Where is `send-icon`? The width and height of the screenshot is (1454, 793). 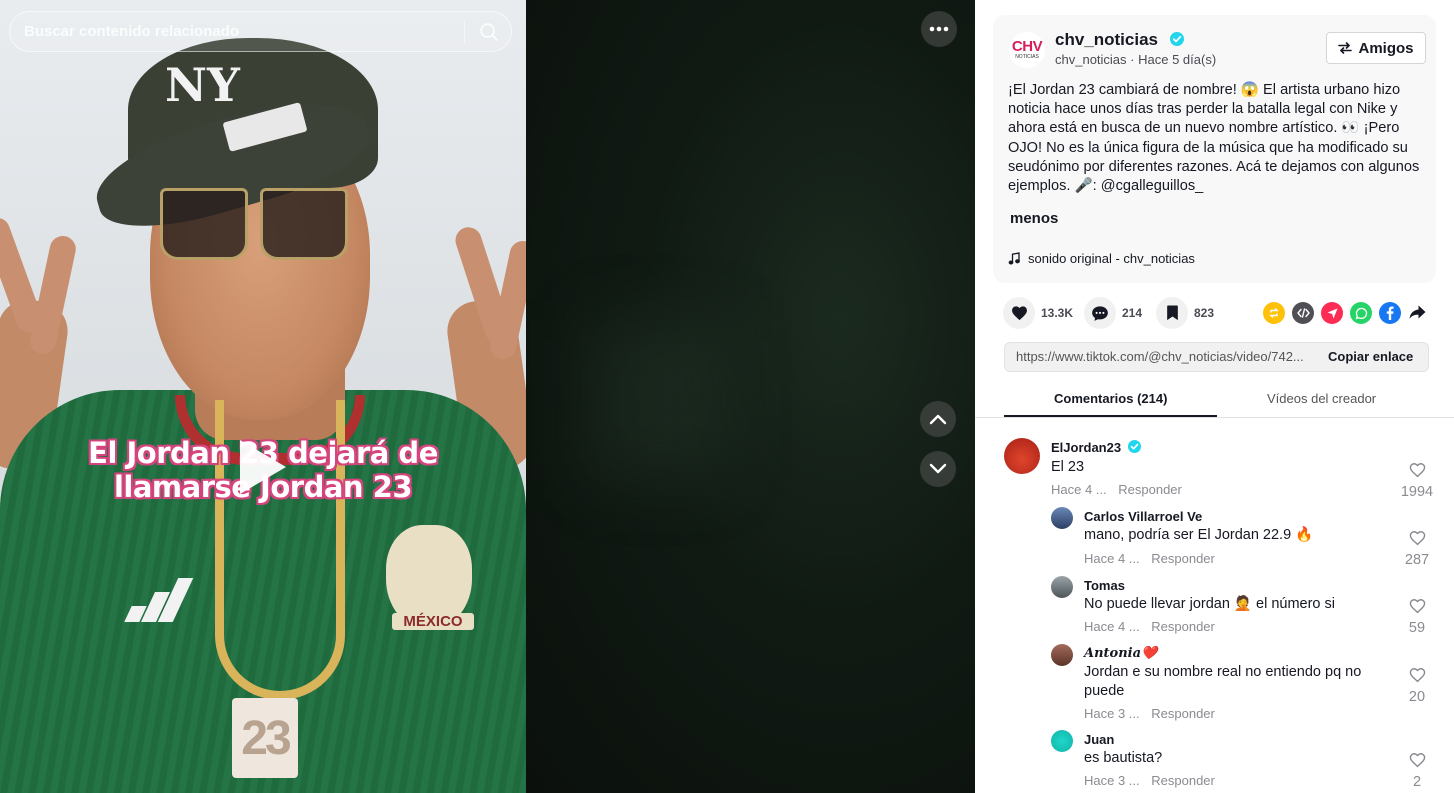 send-icon is located at coordinates (1332, 313).